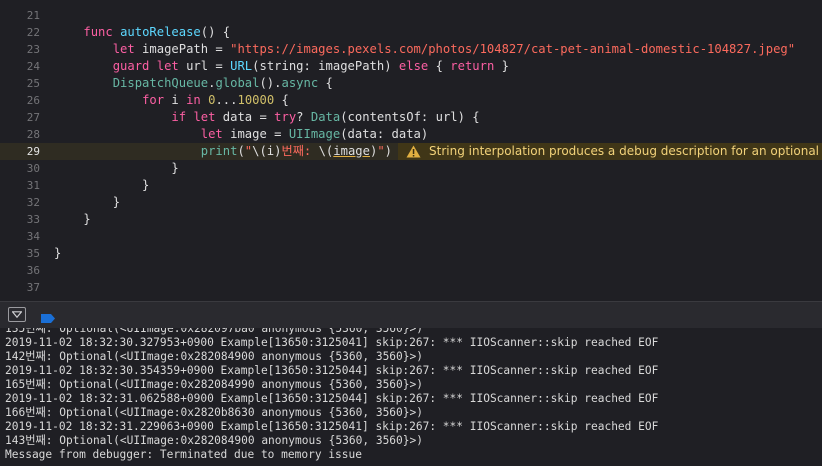  I want to click on code-line: 36, so click(411, 270).